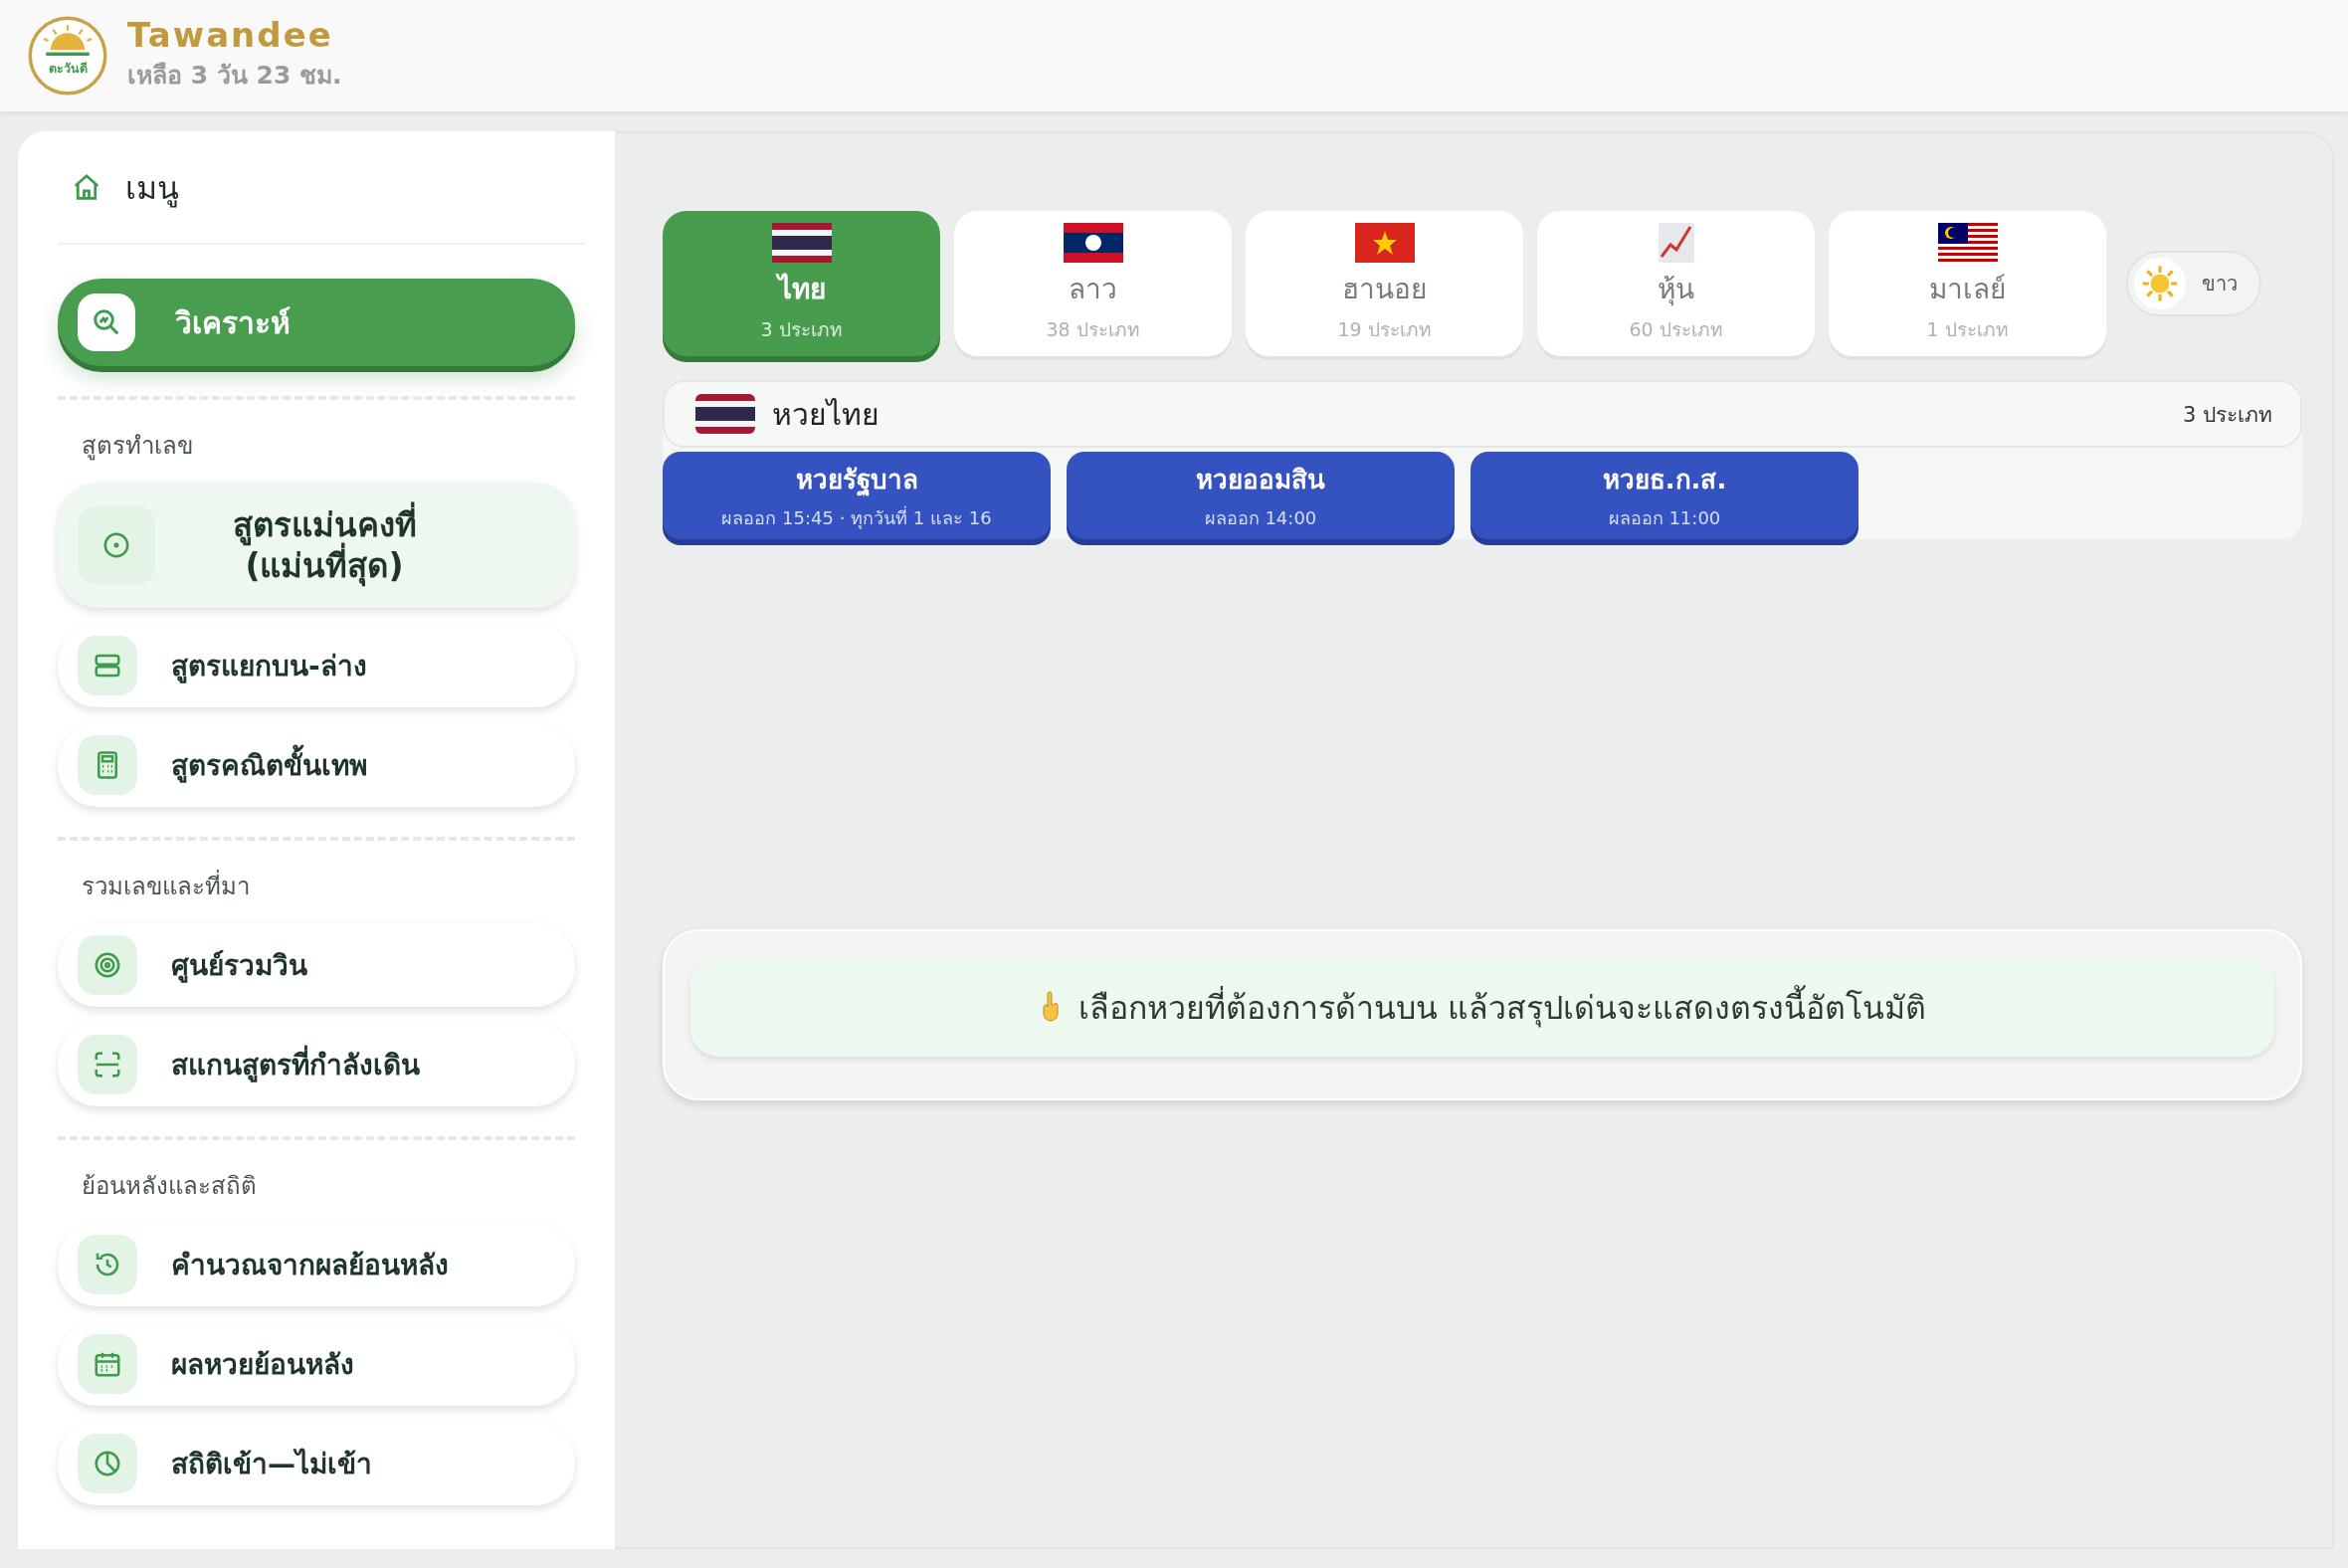 The height and width of the screenshot is (1568, 2348). Describe the element at coordinates (1384, 243) in the screenshot. I see `vietnam-flag-icon` at that location.